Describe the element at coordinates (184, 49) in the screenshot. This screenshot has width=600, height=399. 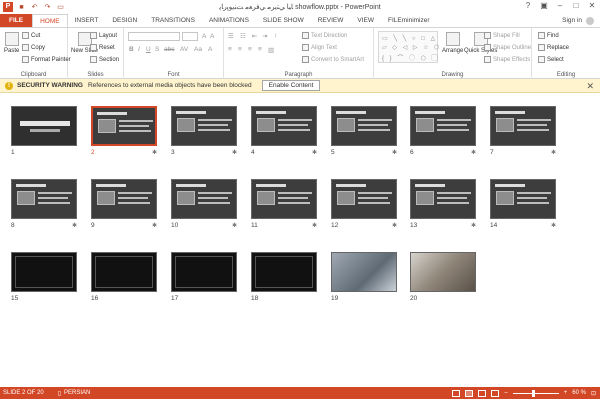
I see `character-spacing-icon: AV` at that location.